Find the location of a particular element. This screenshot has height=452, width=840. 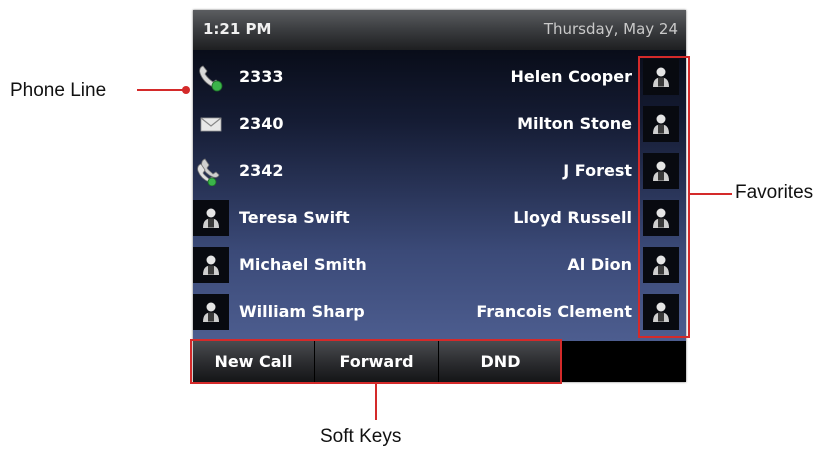

favorites-callout-line is located at coordinates (711, 194).